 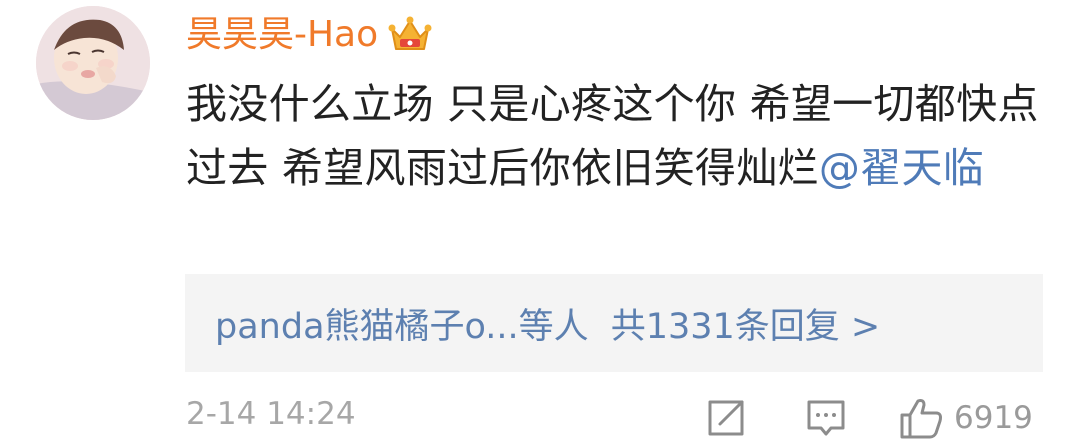 What do you see at coordinates (616, 421) in the screenshot?
I see `comment-meta: 2-14 14:24 6919` at bounding box center [616, 421].